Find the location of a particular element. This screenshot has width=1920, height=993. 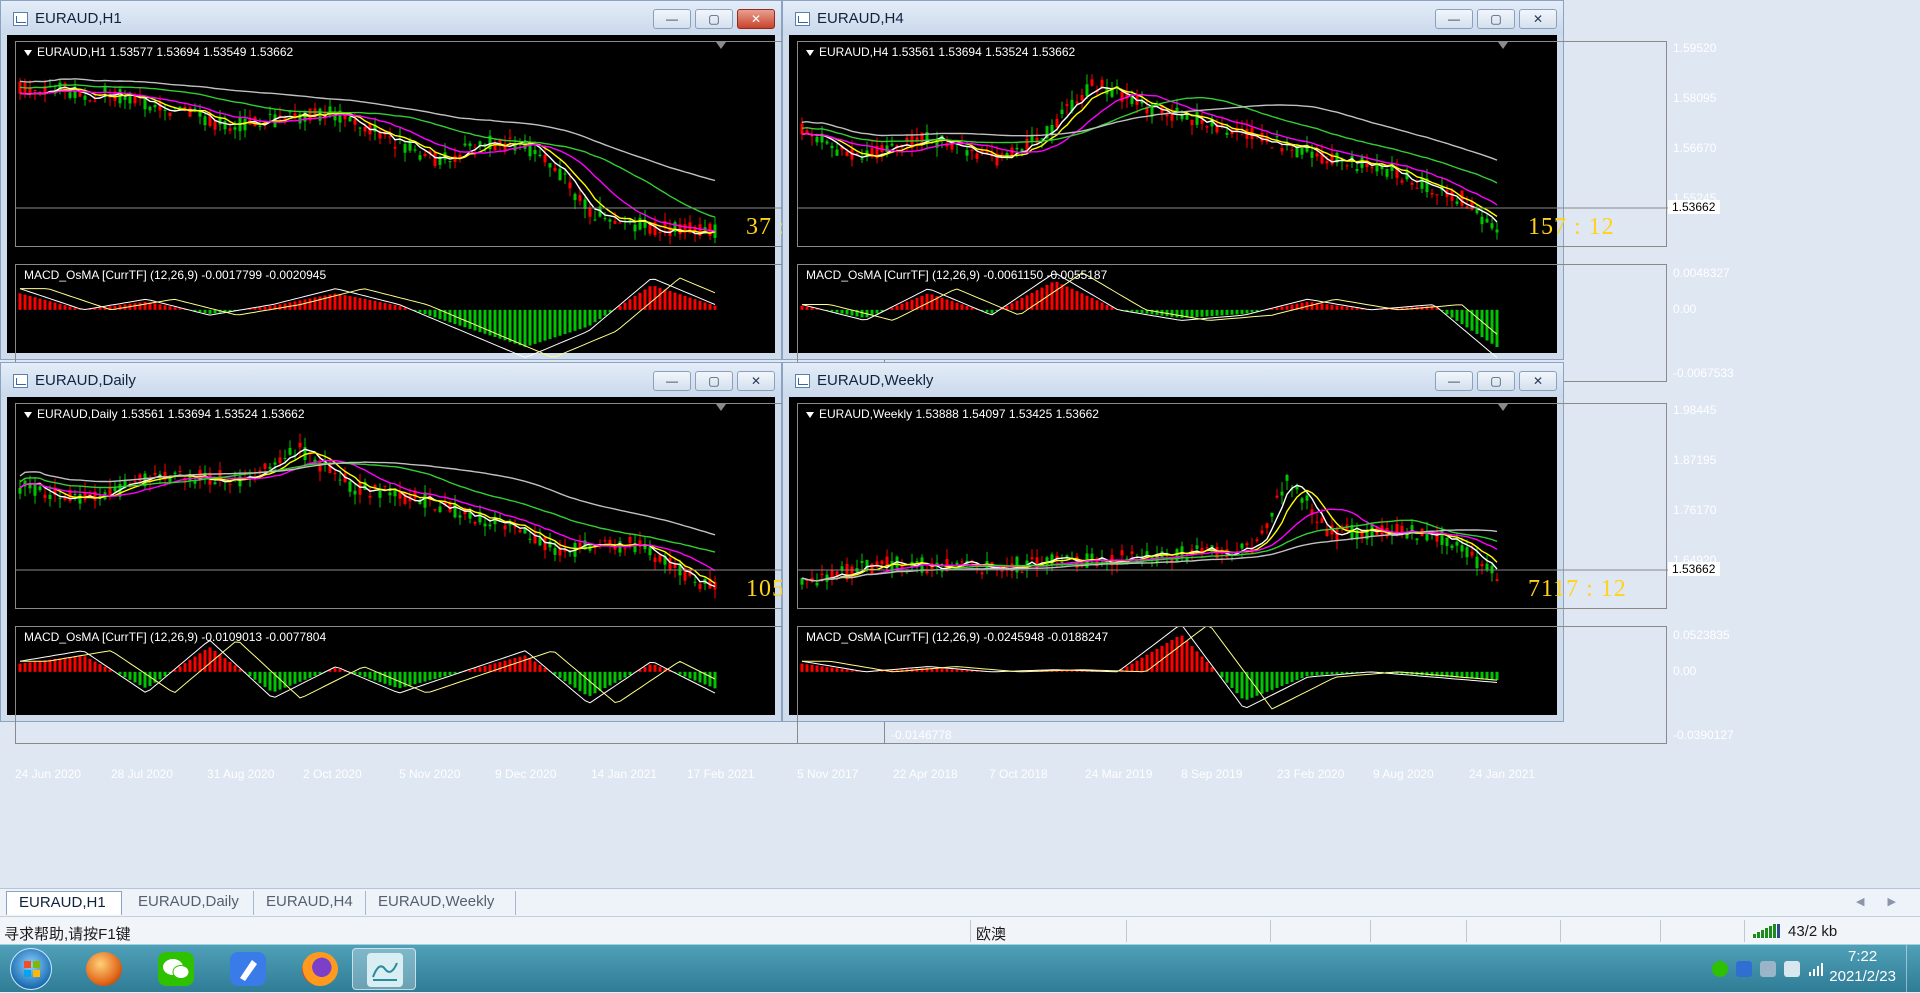

show-desktop-button is located at coordinates (1913, 969).